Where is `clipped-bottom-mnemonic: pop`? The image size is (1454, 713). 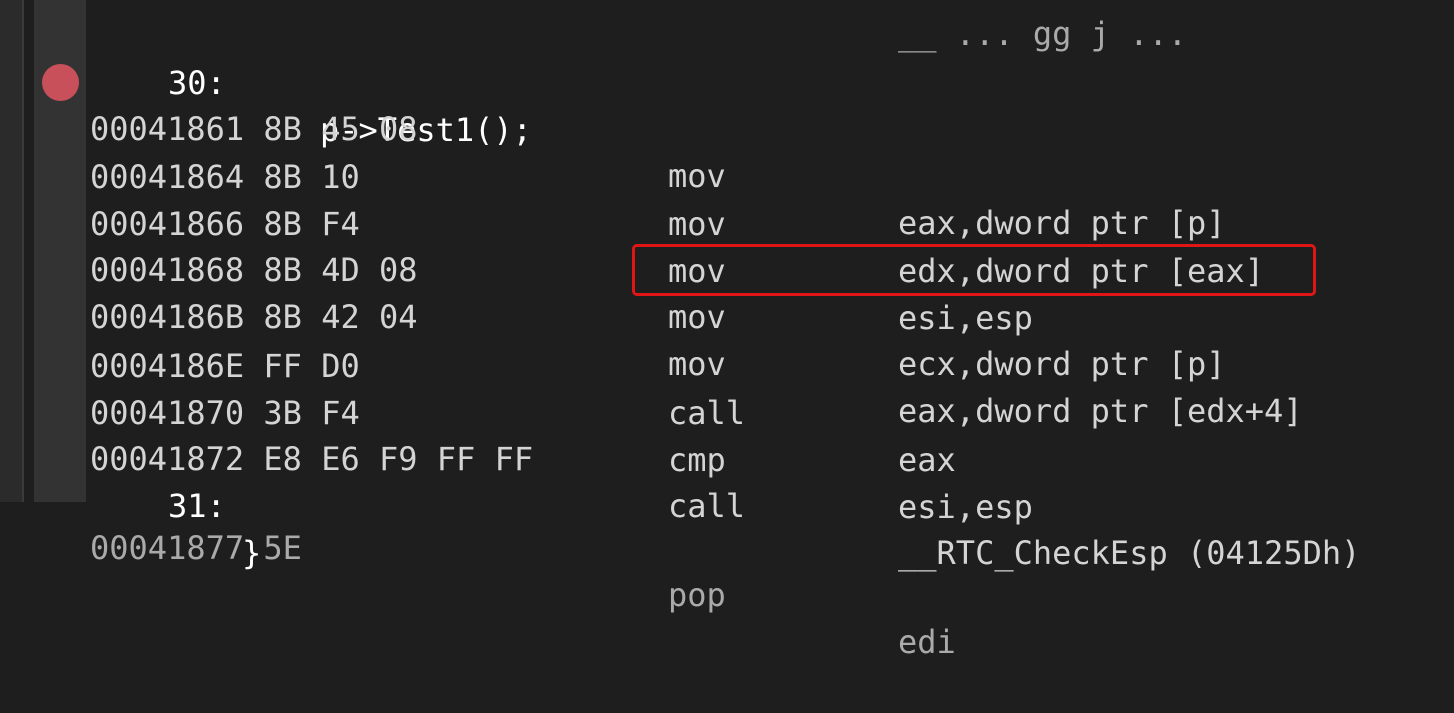 clipped-bottom-mnemonic: pop is located at coordinates (697, 595).